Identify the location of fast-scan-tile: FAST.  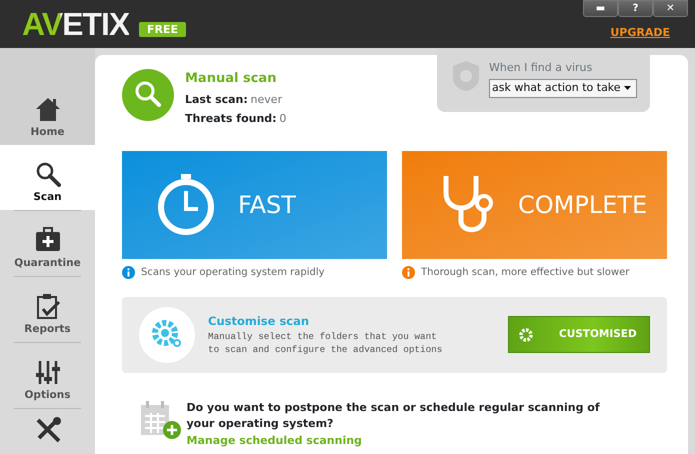
(254, 204).